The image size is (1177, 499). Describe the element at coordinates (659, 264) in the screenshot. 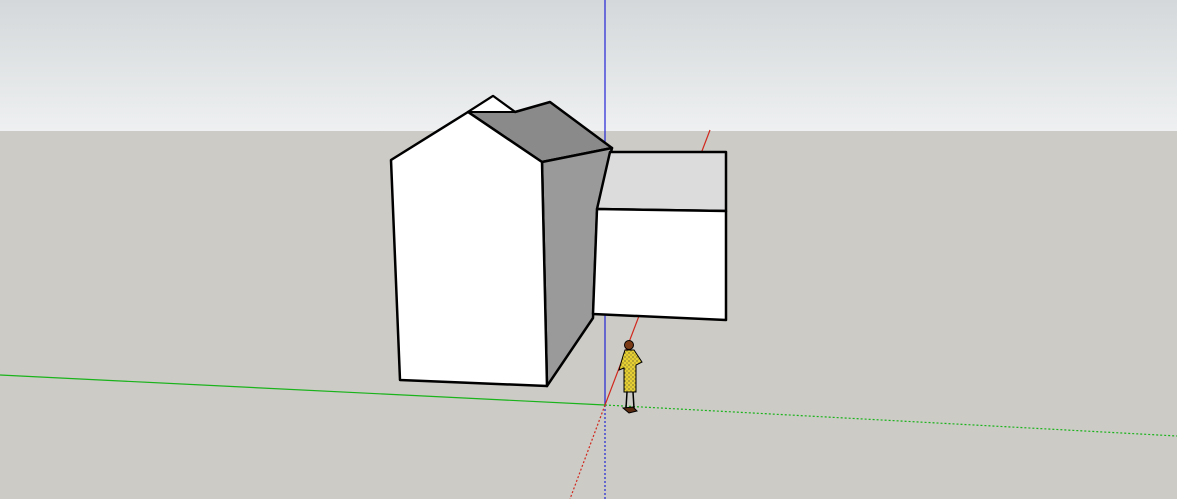

I see `annex-front-face` at that location.